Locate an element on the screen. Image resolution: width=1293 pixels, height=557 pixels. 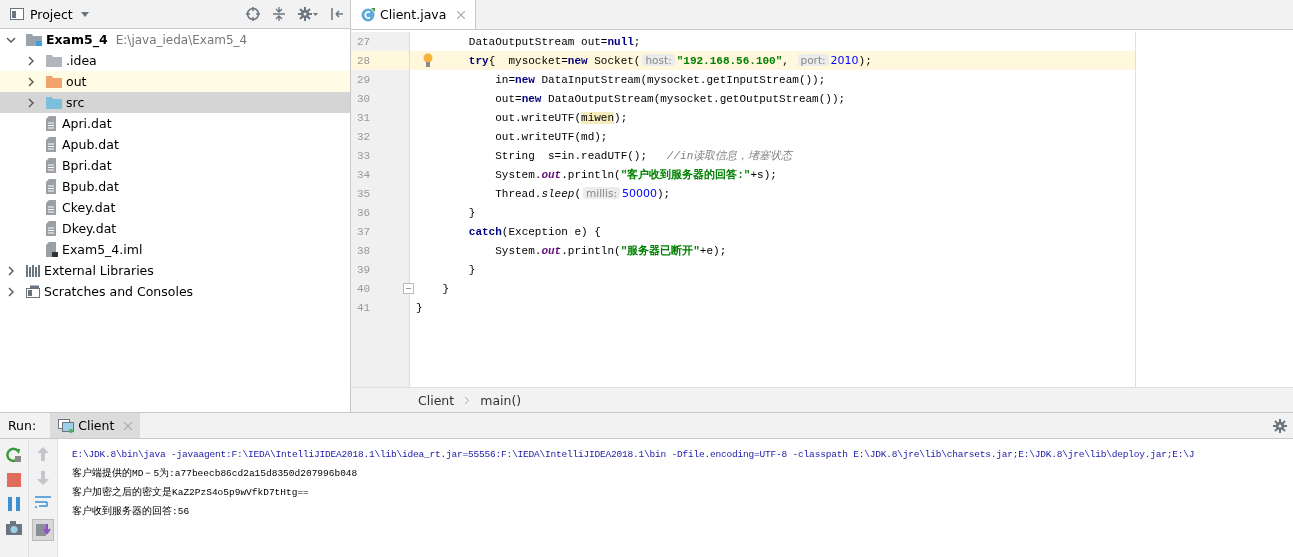
tree-item: Scratches and Consoles is located at coordinates (175, 291).